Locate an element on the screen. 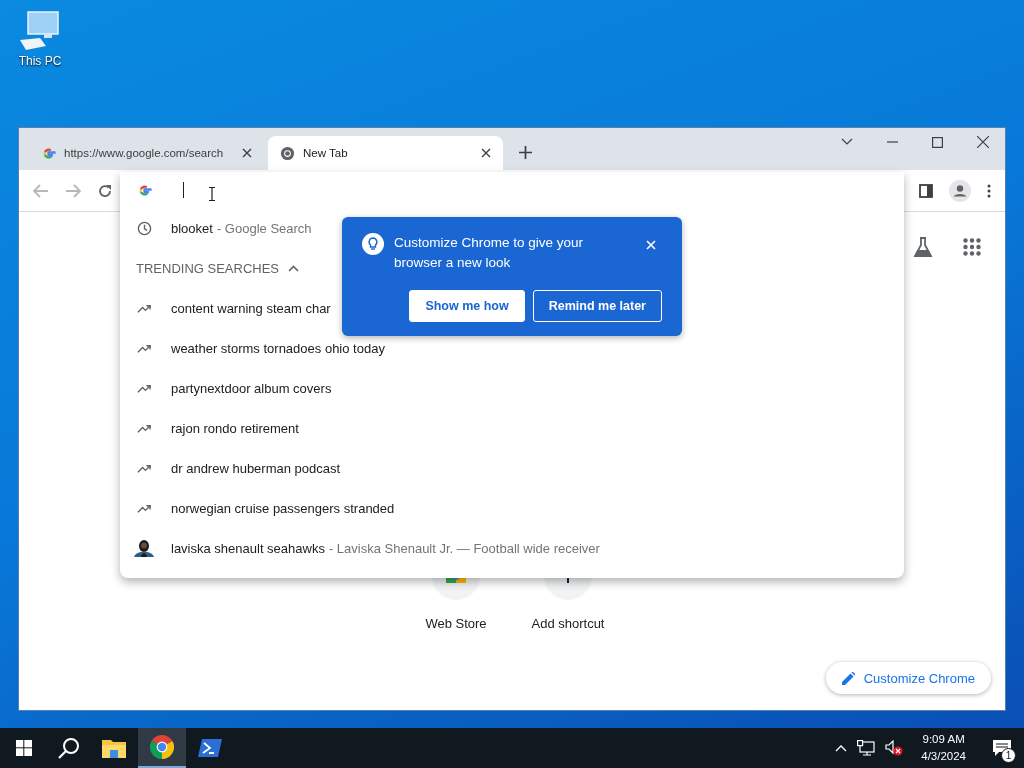 This screenshot has width=1024, height=768. clock-date: 4/3/2024 is located at coordinates (943, 756).